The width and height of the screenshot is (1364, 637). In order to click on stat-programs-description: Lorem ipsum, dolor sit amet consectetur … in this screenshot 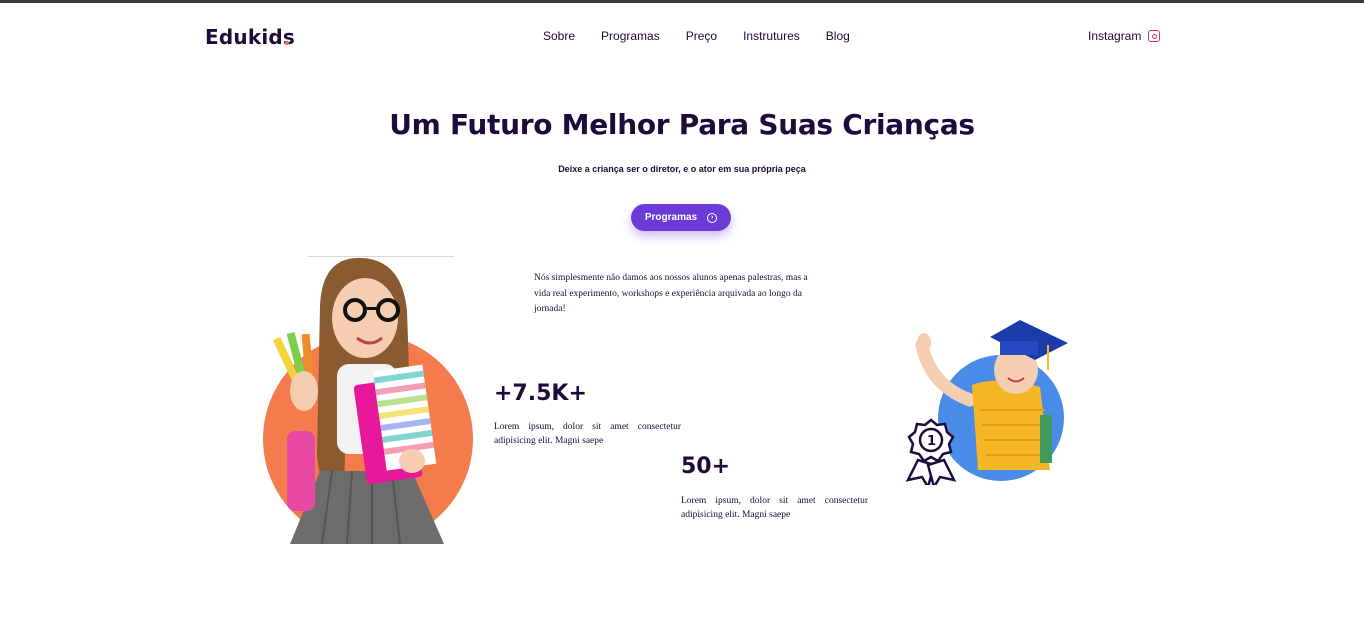, I will do `click(774, 508)`.